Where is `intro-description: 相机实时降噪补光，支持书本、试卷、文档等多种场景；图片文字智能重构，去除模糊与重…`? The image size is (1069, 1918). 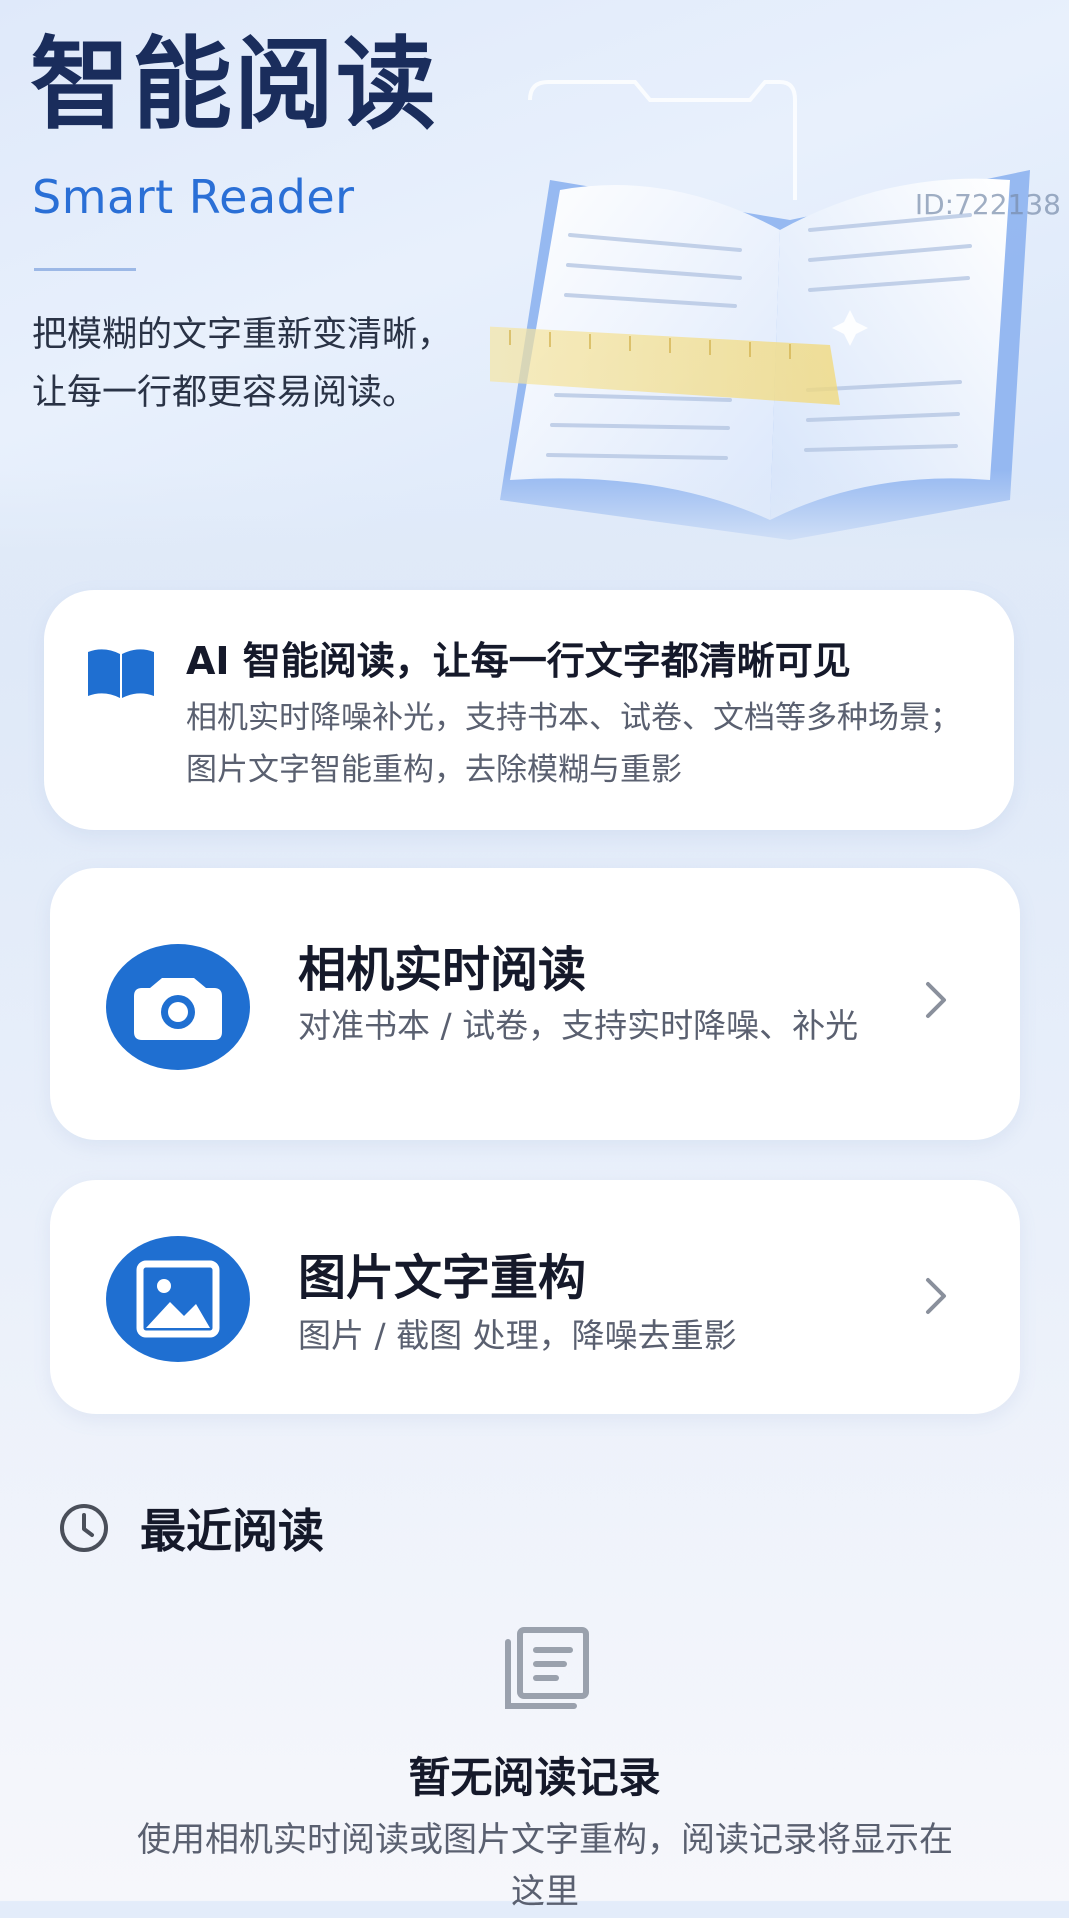
intro-description: 相机实时降噪补光，支持书本、试卷、文档等多种场景；图片文字智能重构，去除模糊与重… is located at coordinates (573, 744).